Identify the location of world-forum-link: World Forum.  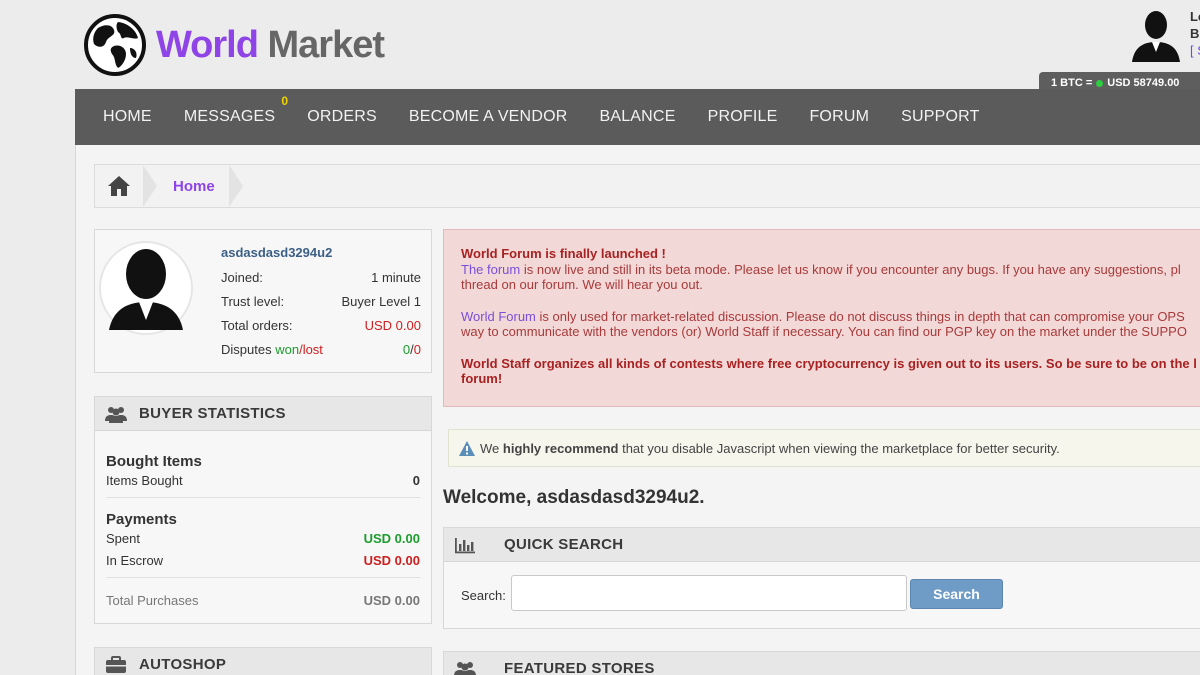
(498, 316).